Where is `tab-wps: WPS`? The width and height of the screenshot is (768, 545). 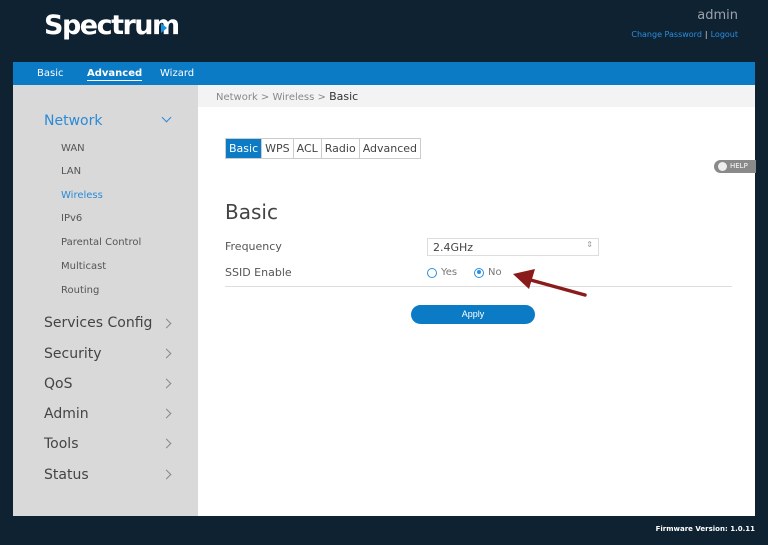 tab-wps: WPS is located at coordinates (278, 148).